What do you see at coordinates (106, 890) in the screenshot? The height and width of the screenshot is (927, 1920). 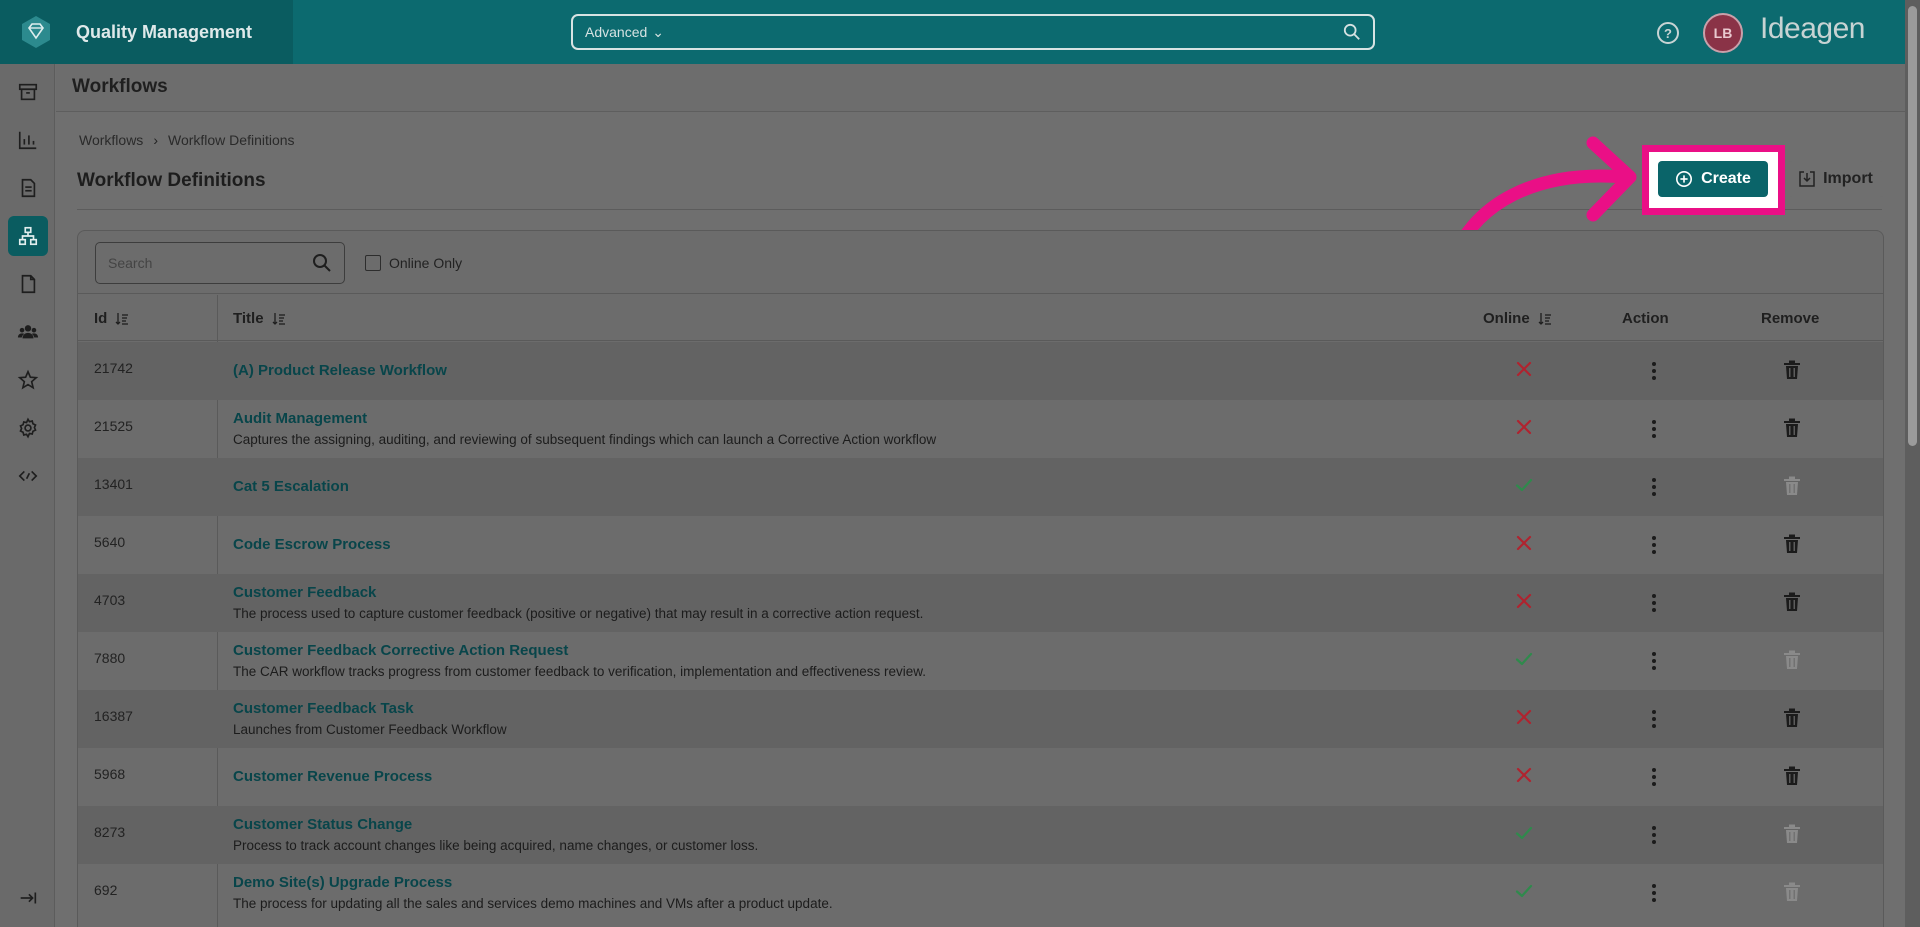 I see `workflow-id: 692` at bounding box center [106, 890].